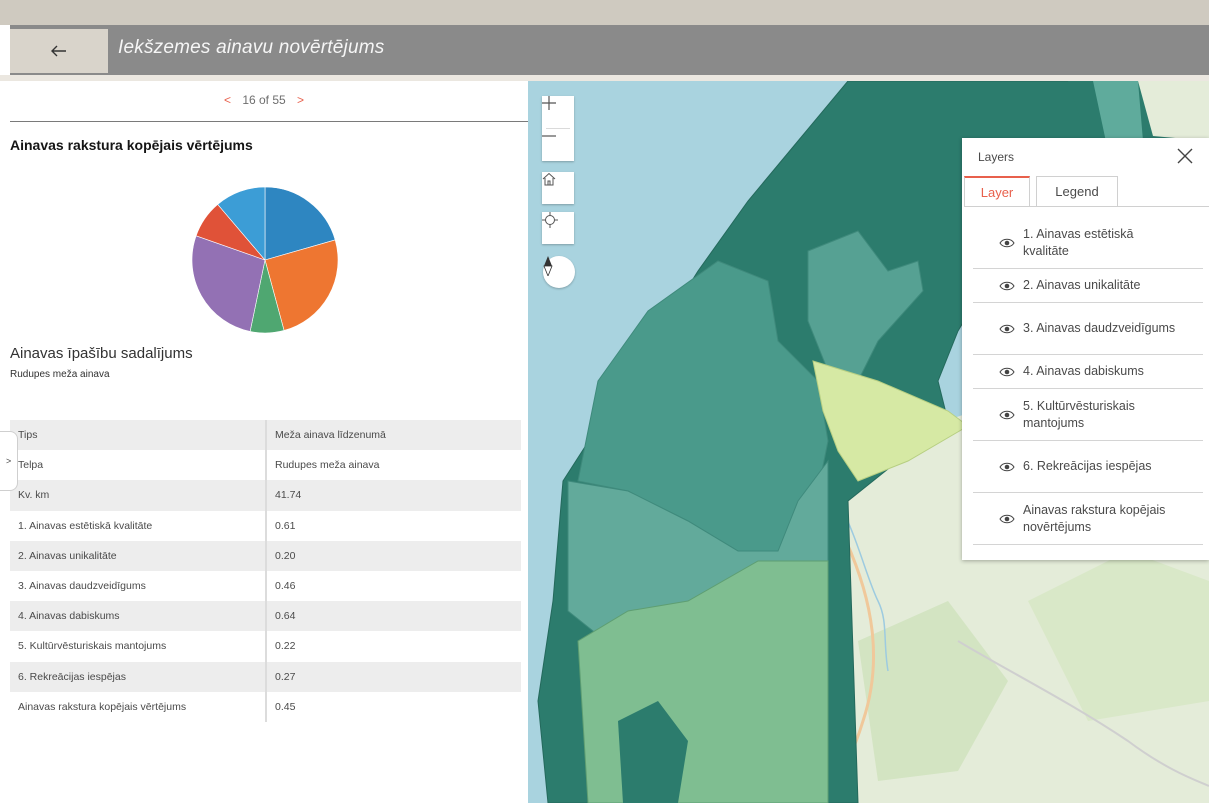 The height and width of the screenshot is (803, 1209). What do you see at coordinates (138, 586) in the screenshot?
I see `row-label: 3. Ainavas daudzveidīgums` at bounding box center [138, 586].